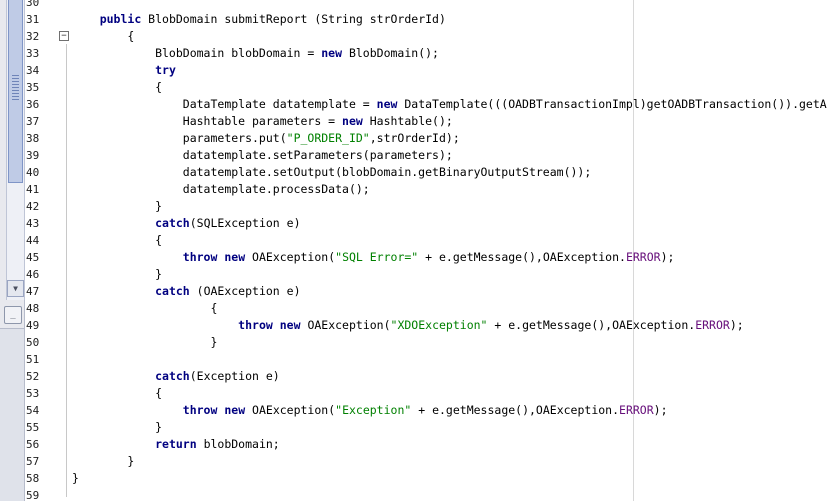  Describe the element at coordinates (415, 274) in the screenshot. I see `code-line: 46 }` at that location.